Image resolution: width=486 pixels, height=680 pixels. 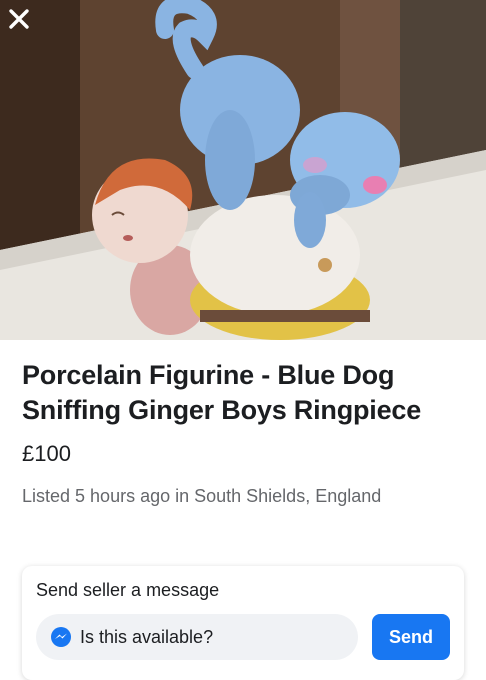 I want to click on listing-price: £100, so click(x=46, y=453).